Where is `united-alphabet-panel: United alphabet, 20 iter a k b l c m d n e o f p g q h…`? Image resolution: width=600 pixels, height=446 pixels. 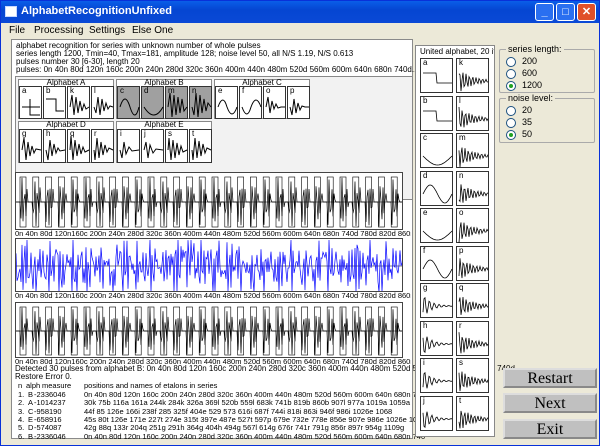 united-alphabet-panel: United alphabet, 20 iter a k b l c m d n e o f p g q h… is located at coordinates (455, 241).